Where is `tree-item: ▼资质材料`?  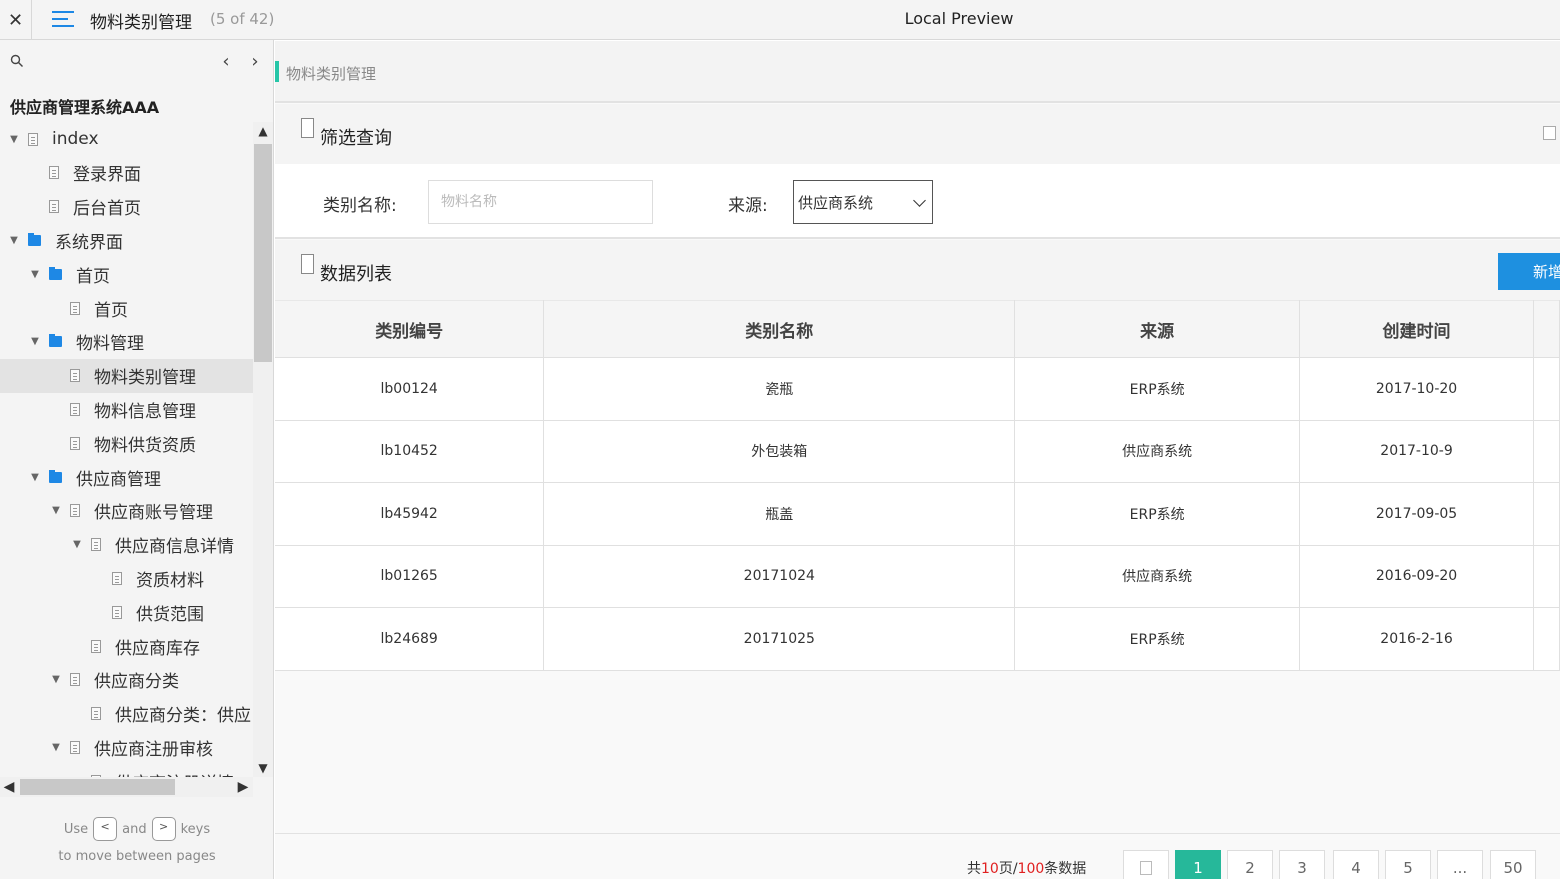
tree-item: ▼资质材料 is located at coordinates (126, 578).